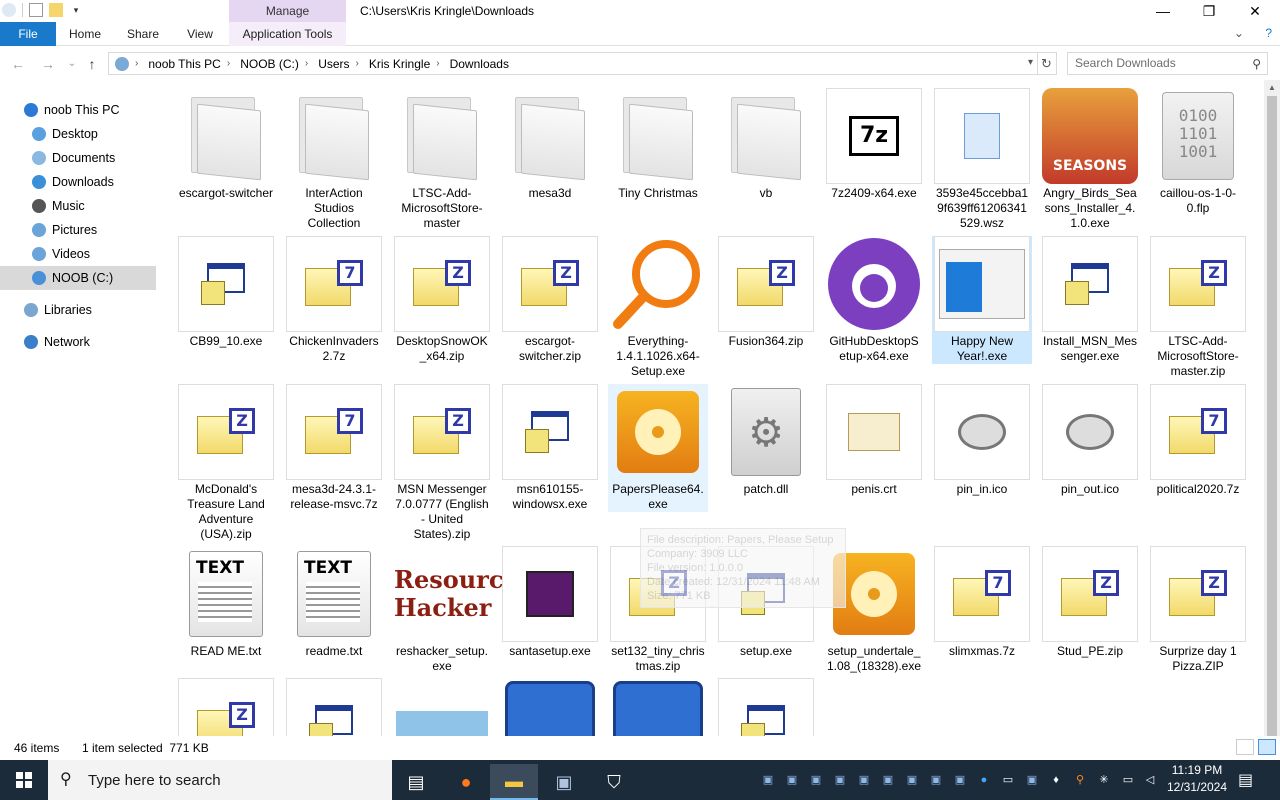 The height and width of the screenshot is (800, 1280). Describe the element at coordinates (1080, 780) in the screenshot. I see `tray-search-icon: ⚲` at that location.